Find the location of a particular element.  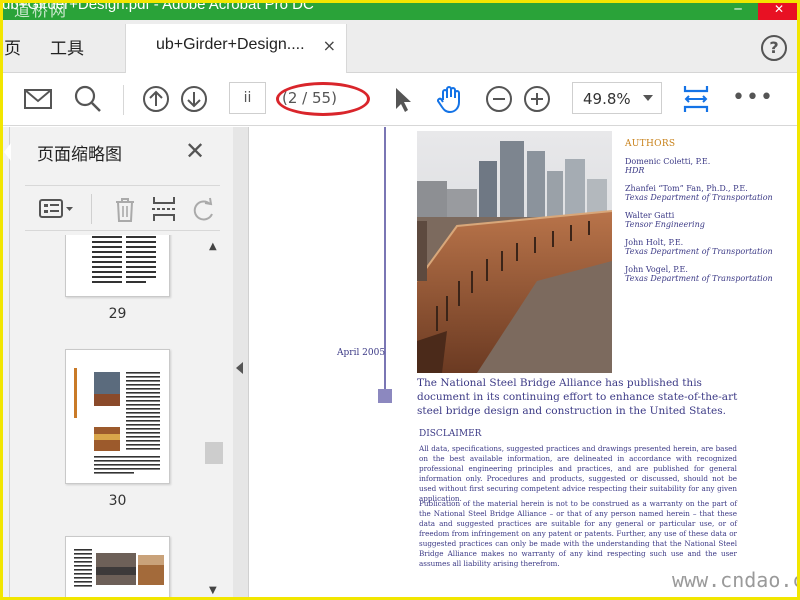

author-entry: Domenic Coletti, P.E. HDR is located at coordinates (710, 166).